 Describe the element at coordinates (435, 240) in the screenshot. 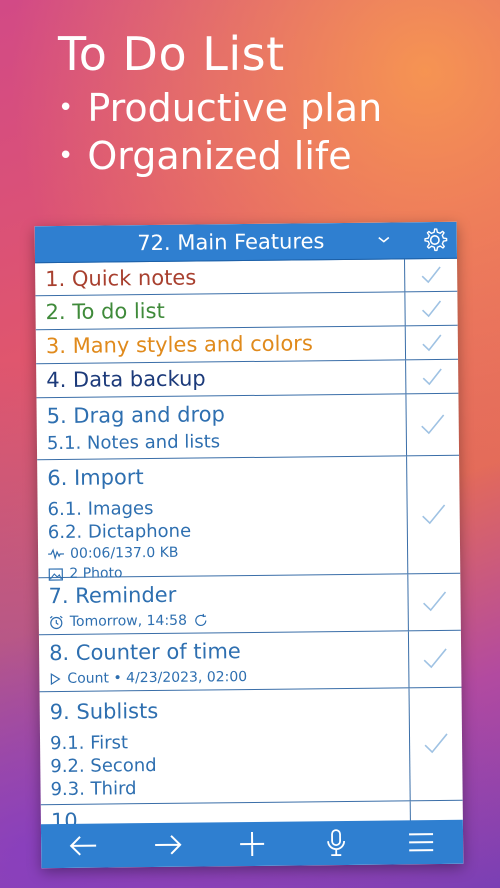

I see `gear-icon` at that location.